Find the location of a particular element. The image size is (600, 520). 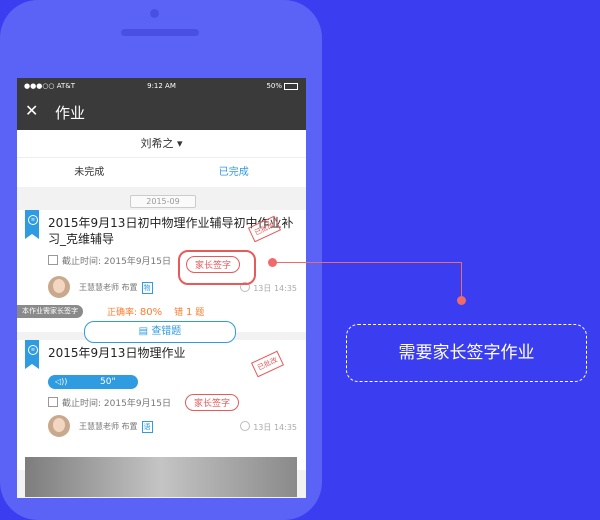

battery-icon is located at coordinates (291, 86).